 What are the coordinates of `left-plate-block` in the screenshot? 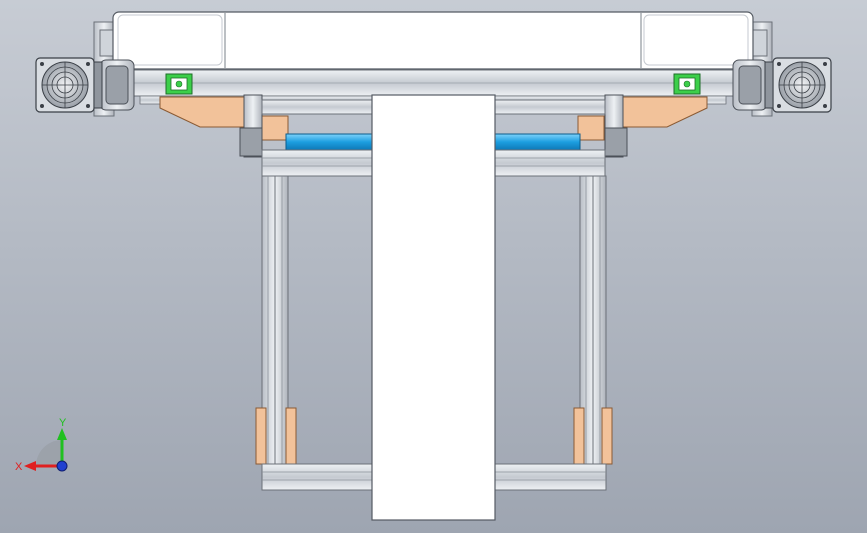 It's located at (107, 43).